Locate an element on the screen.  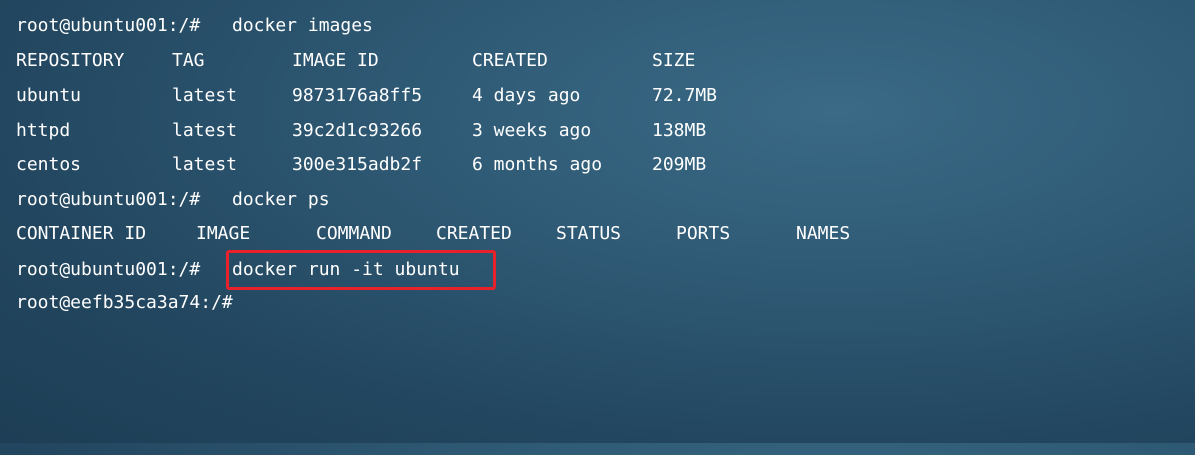
container-shell-prompt: root@eefb35ca3a74:/# is located at coordinates (124, 302).